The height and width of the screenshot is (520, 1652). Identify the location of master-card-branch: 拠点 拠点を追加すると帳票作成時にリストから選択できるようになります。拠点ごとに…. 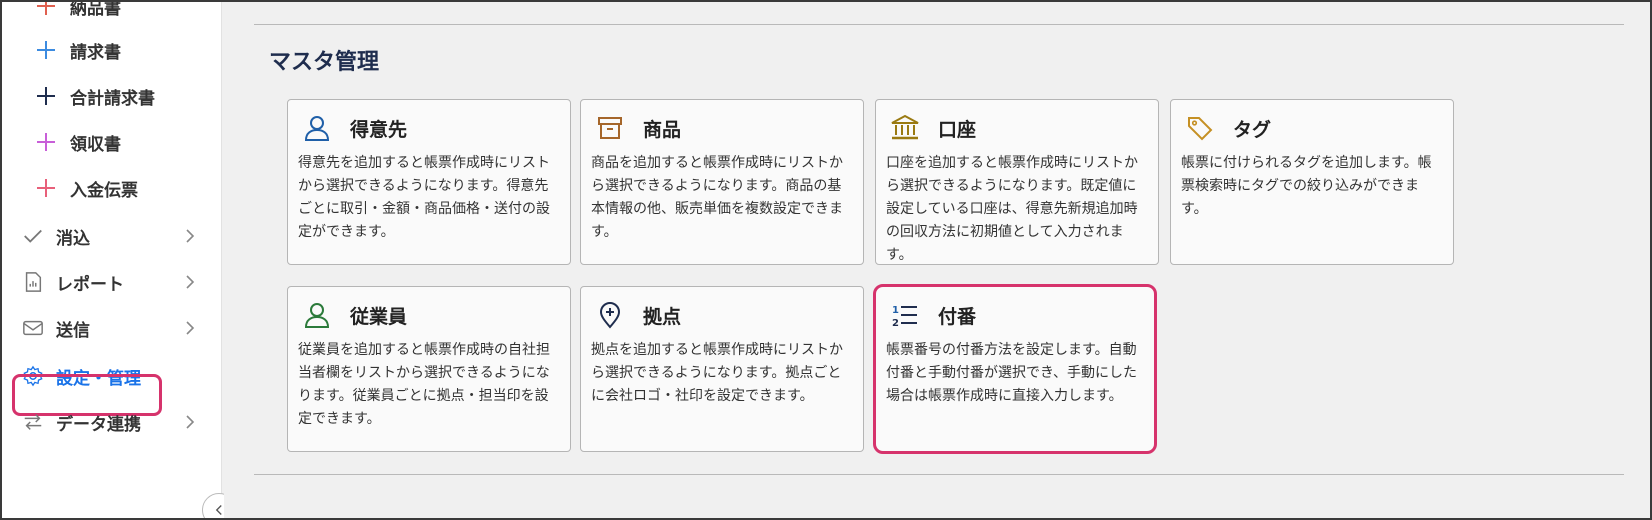
(722, 369).